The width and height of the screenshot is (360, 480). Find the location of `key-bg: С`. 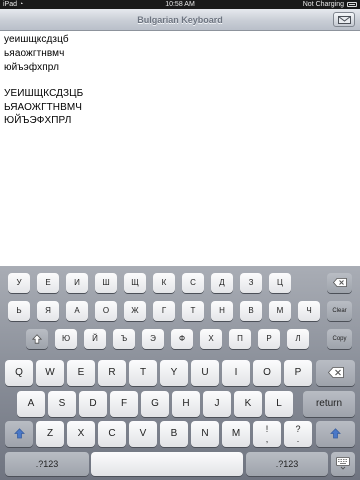

key-bg: С is located at coordinates (193, 283).